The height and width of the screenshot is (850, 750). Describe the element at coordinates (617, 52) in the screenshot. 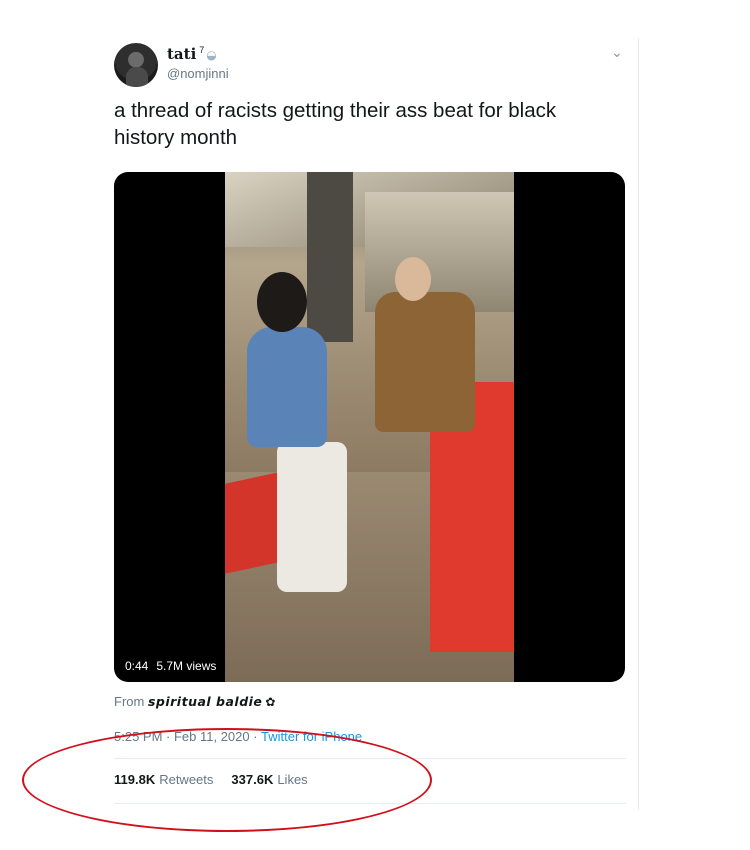

I see `chevron-down-icon: ⌄` at that location.